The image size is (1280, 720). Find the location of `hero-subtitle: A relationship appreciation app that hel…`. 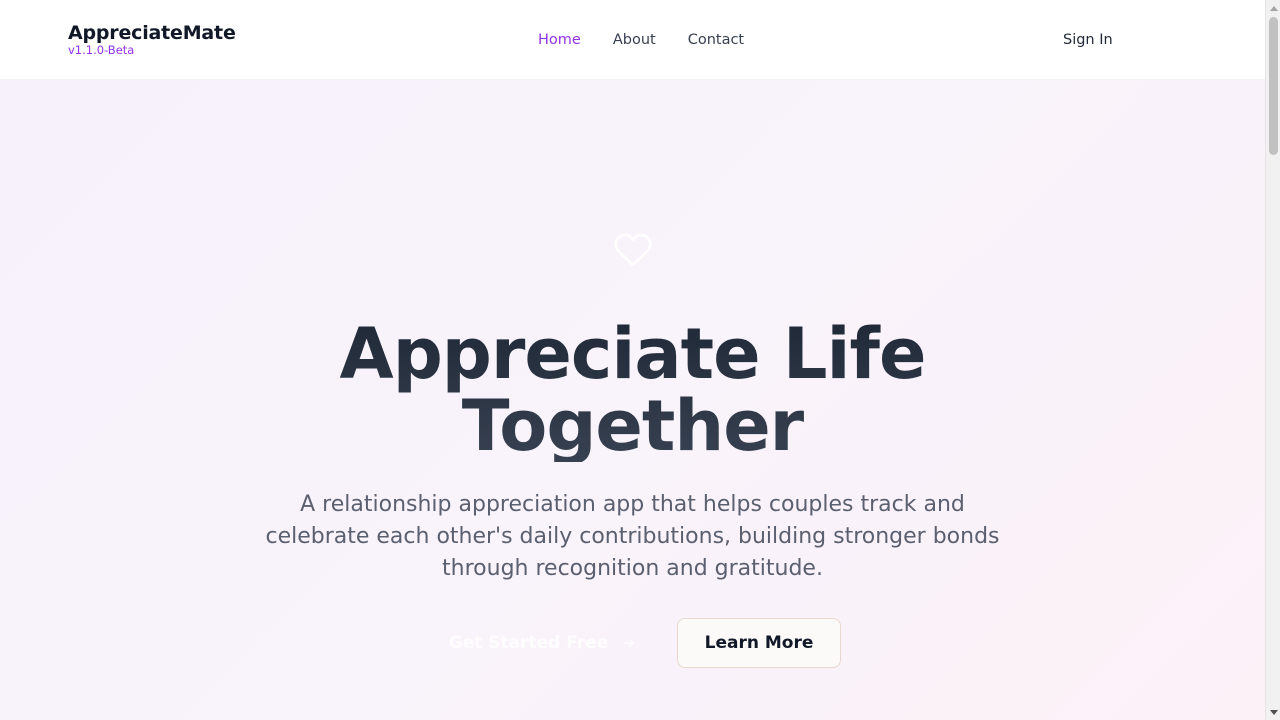

hero-subtitle: A relationship appreciation app that hel… is located at coordinates (632, 536).